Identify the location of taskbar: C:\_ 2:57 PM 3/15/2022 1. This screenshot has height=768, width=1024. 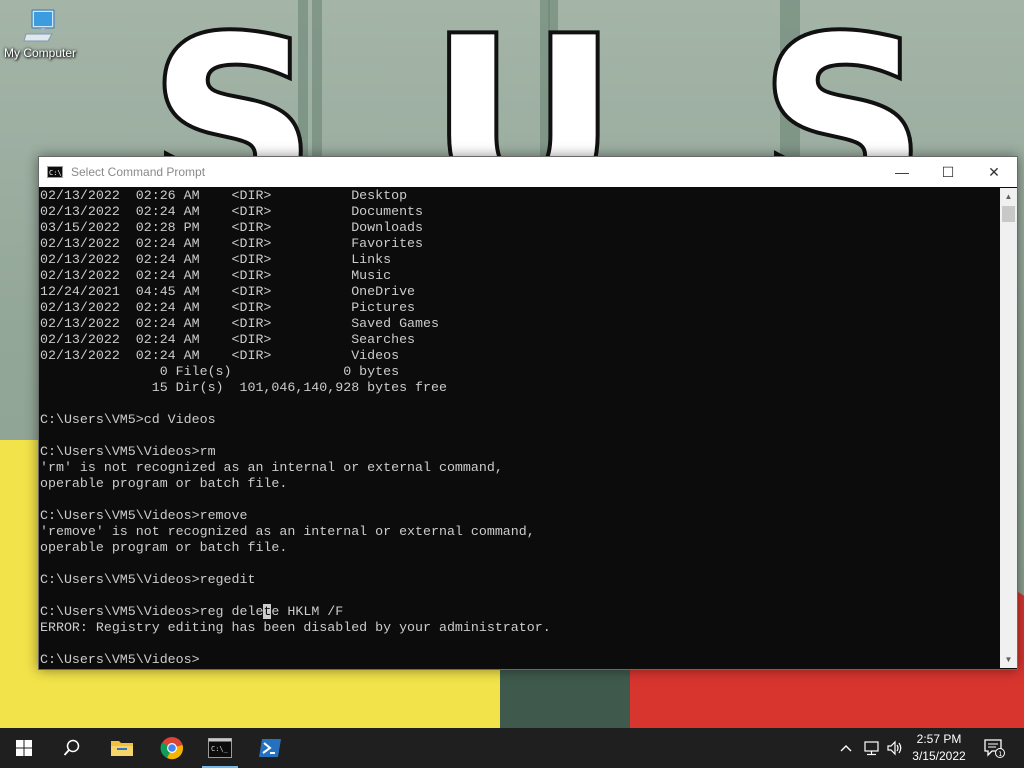
(512, 748).